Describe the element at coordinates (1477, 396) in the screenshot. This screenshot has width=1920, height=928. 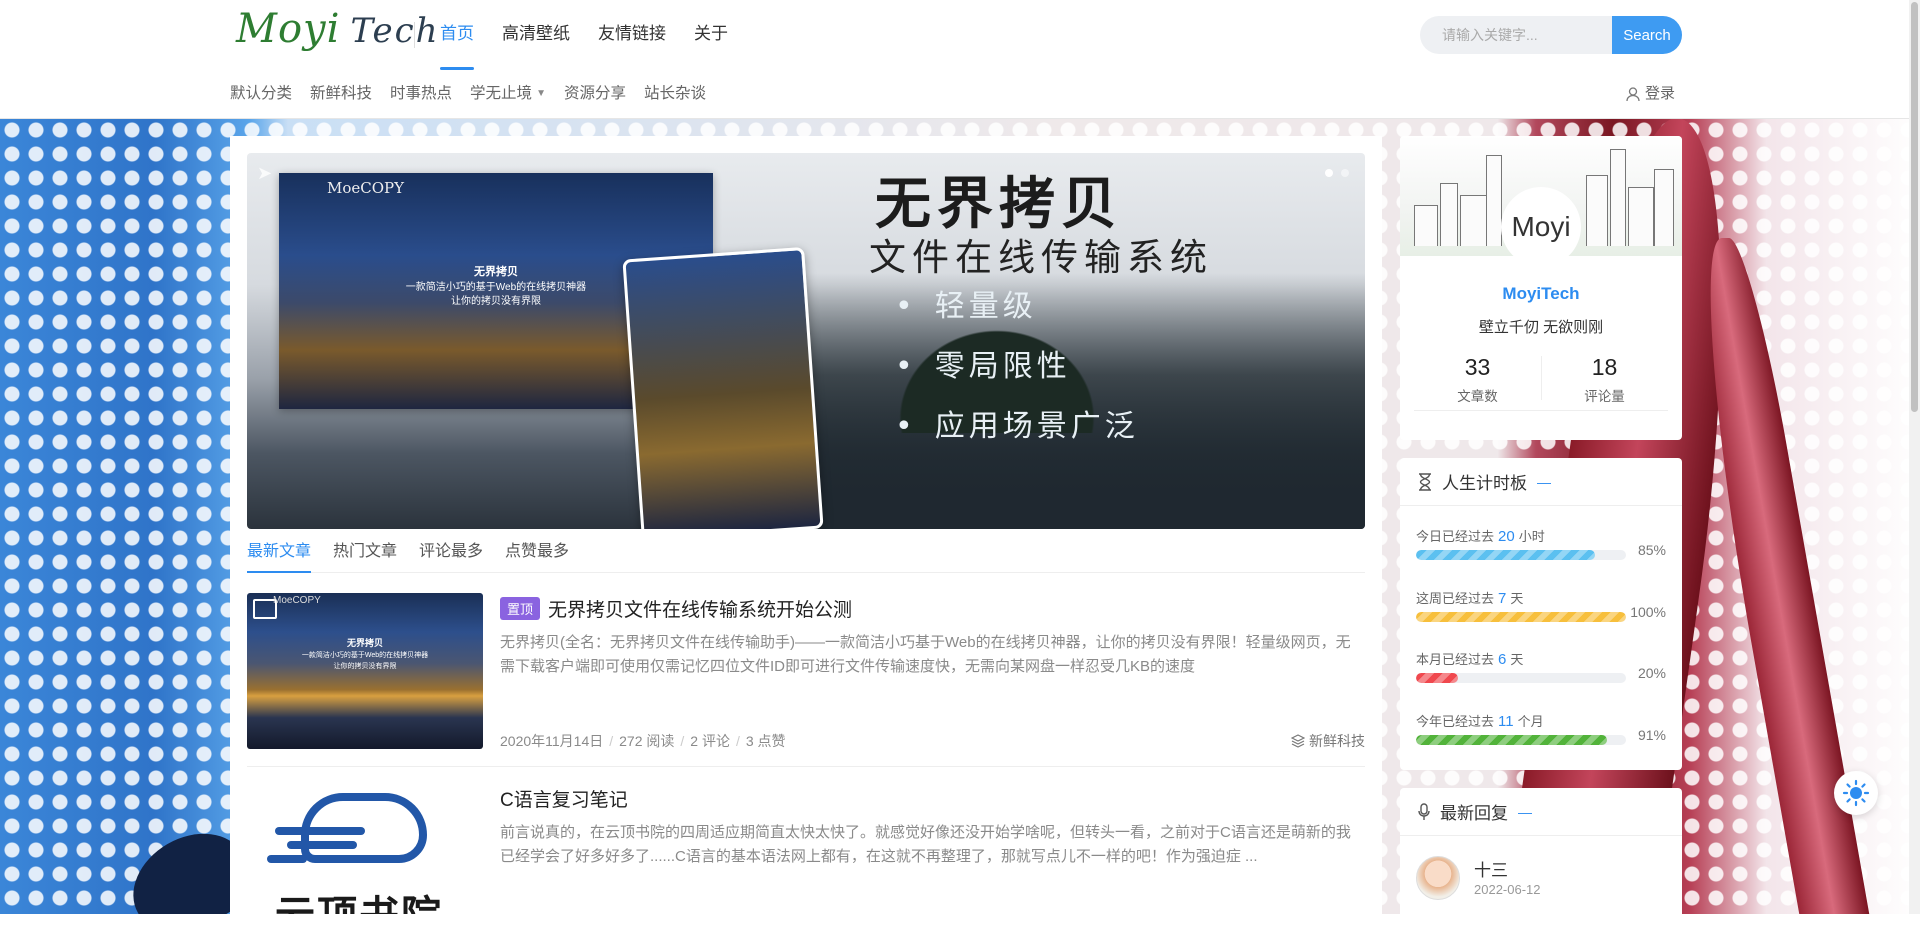
I see `stat-label: 文章数` at that location.